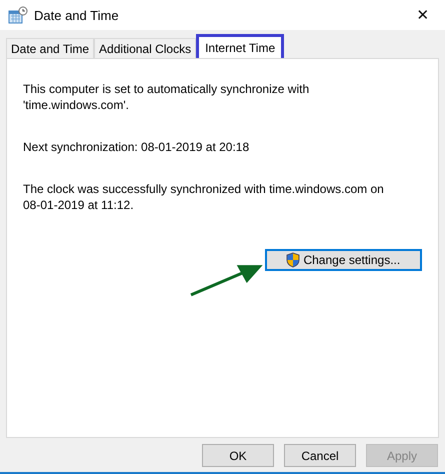 This screenshot has height=474, width=445. Describe the element at coordinates (166, 97) in the screenshot. I see `info-text: This computer is set to automatically synchronize with 'time.windows.com'.` at that location.